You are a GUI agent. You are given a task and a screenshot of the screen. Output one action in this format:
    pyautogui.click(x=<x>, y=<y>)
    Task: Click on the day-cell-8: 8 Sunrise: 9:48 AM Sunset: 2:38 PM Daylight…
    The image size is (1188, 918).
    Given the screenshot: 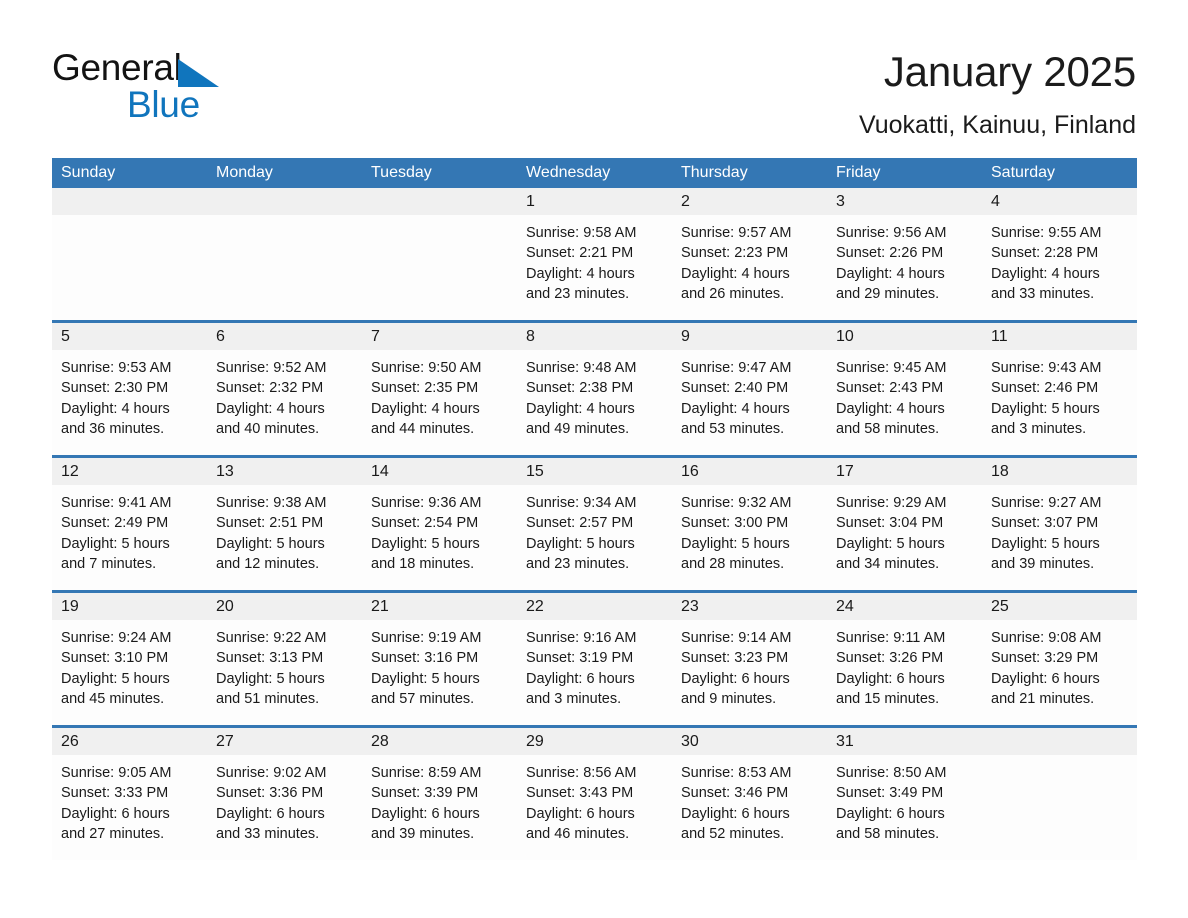 What is the action you would take?
    pyautogui.click(x=594, y=389)
    